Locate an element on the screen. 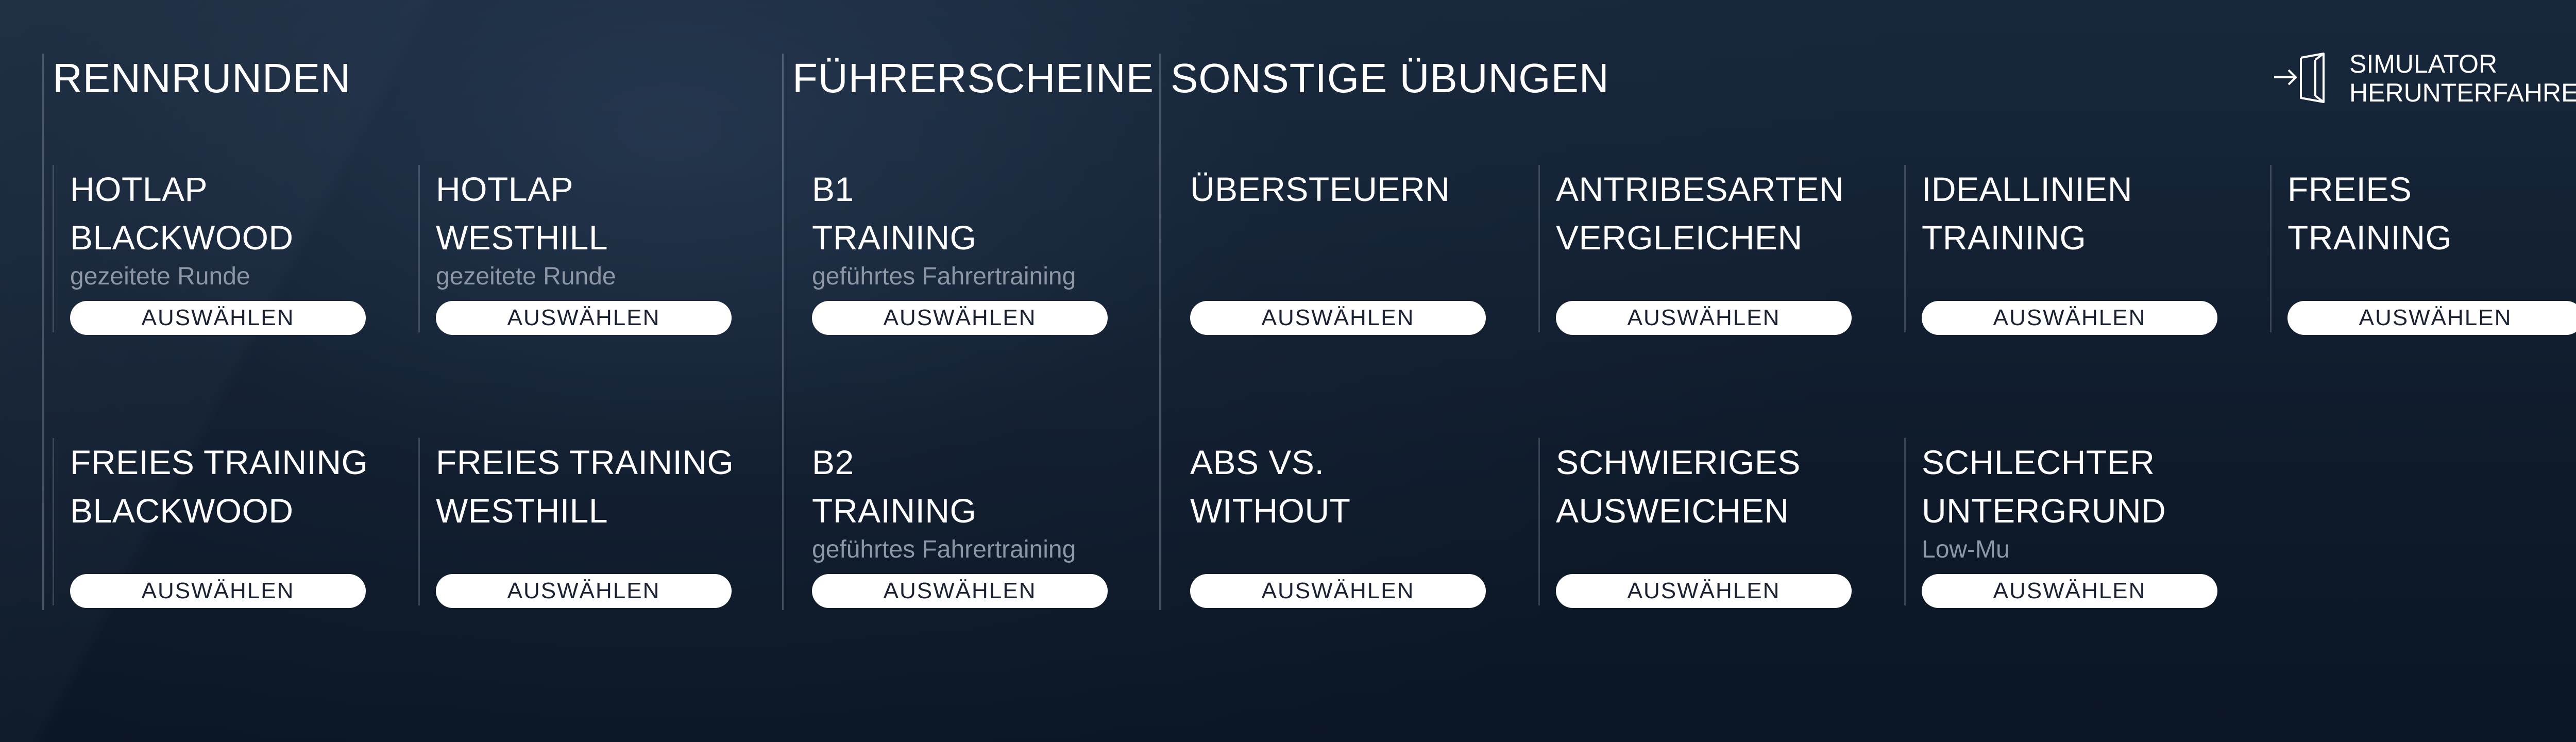 The image size is (2576, 742). door-exit-icon is located at coordinates (2299, 78).